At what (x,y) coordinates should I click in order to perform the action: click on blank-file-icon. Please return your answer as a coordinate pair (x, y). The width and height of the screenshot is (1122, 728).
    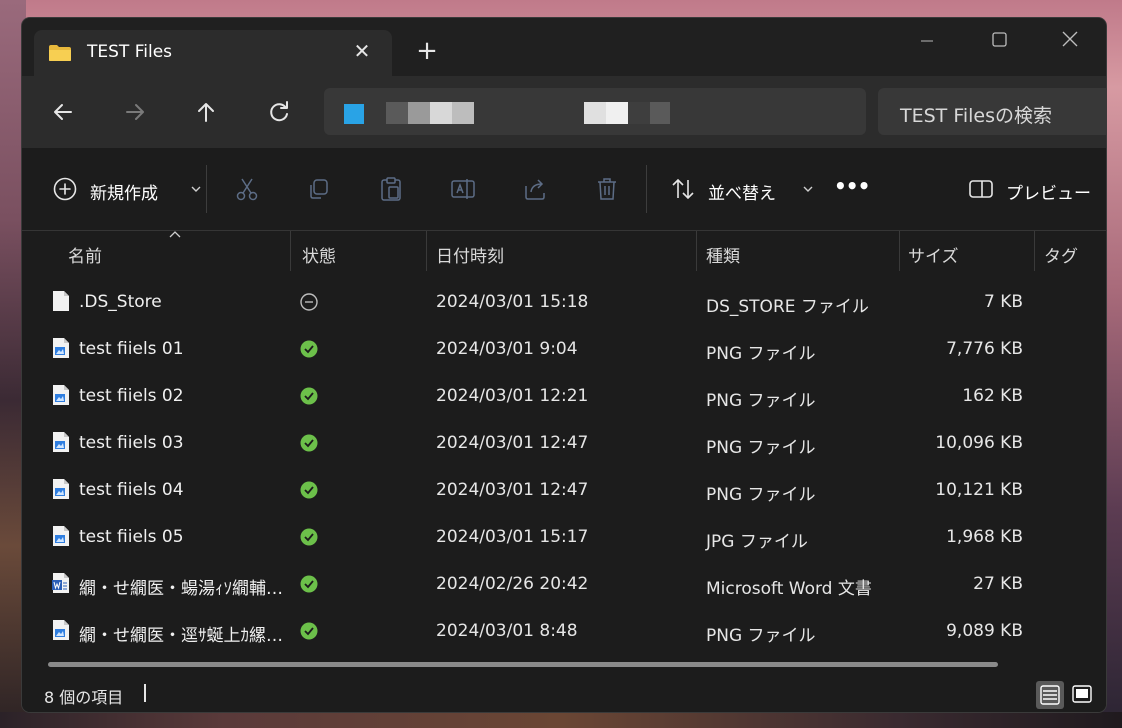
    Looking at the image, I should click on (61, 301).